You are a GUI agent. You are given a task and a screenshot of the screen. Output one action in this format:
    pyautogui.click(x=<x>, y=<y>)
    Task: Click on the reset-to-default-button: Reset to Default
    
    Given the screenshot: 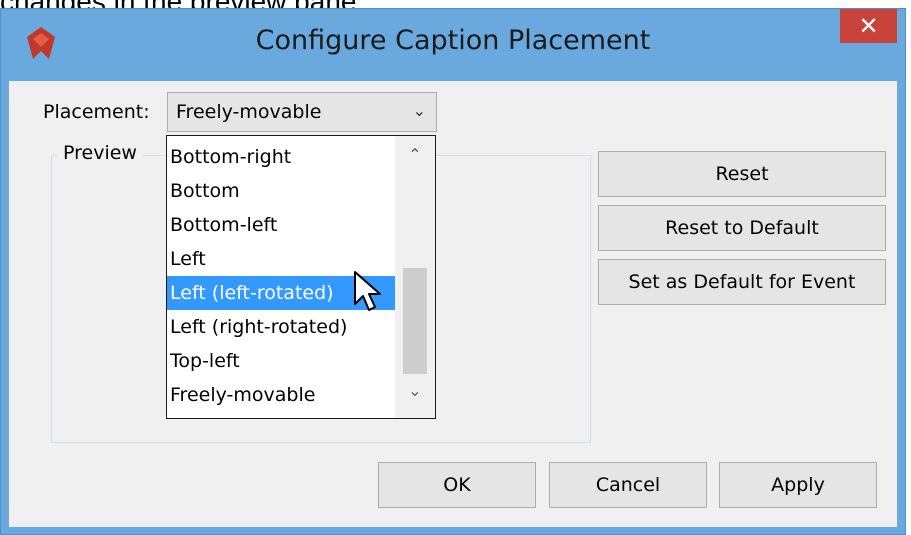 What is the action you would take?
    pyautogui.click(x=742, y=228)
    